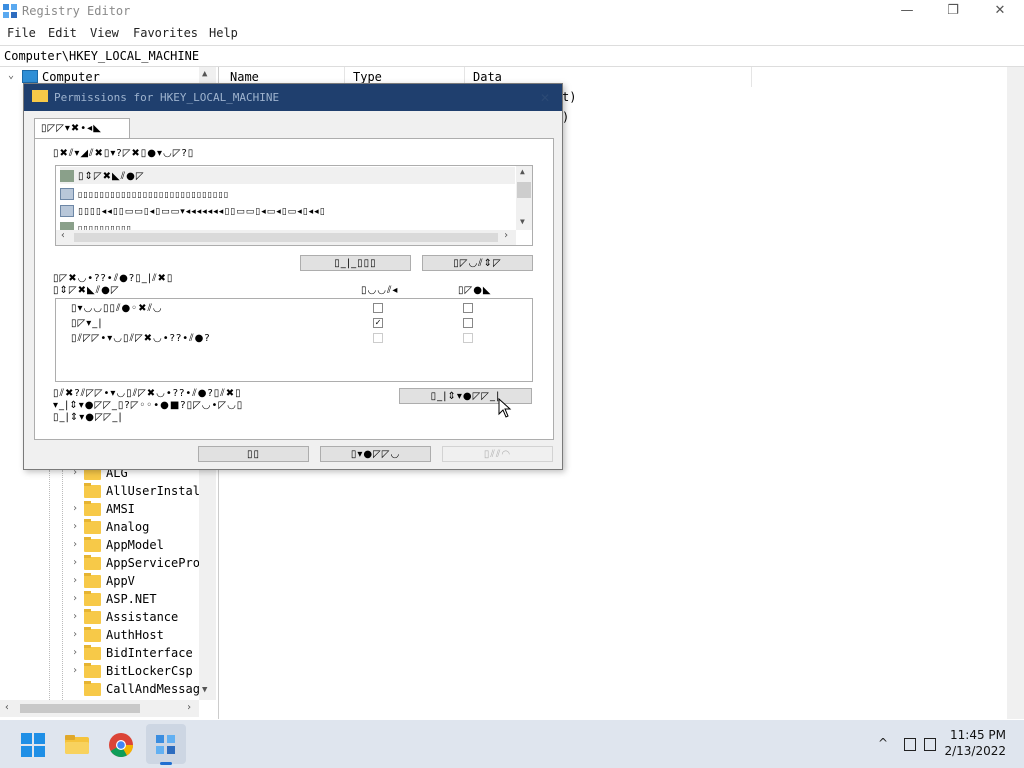 This screenshot has height=768, width=1024. Describe the element at coordinates (930, 744) in the screenshot. I see `volume-icon` at that location.